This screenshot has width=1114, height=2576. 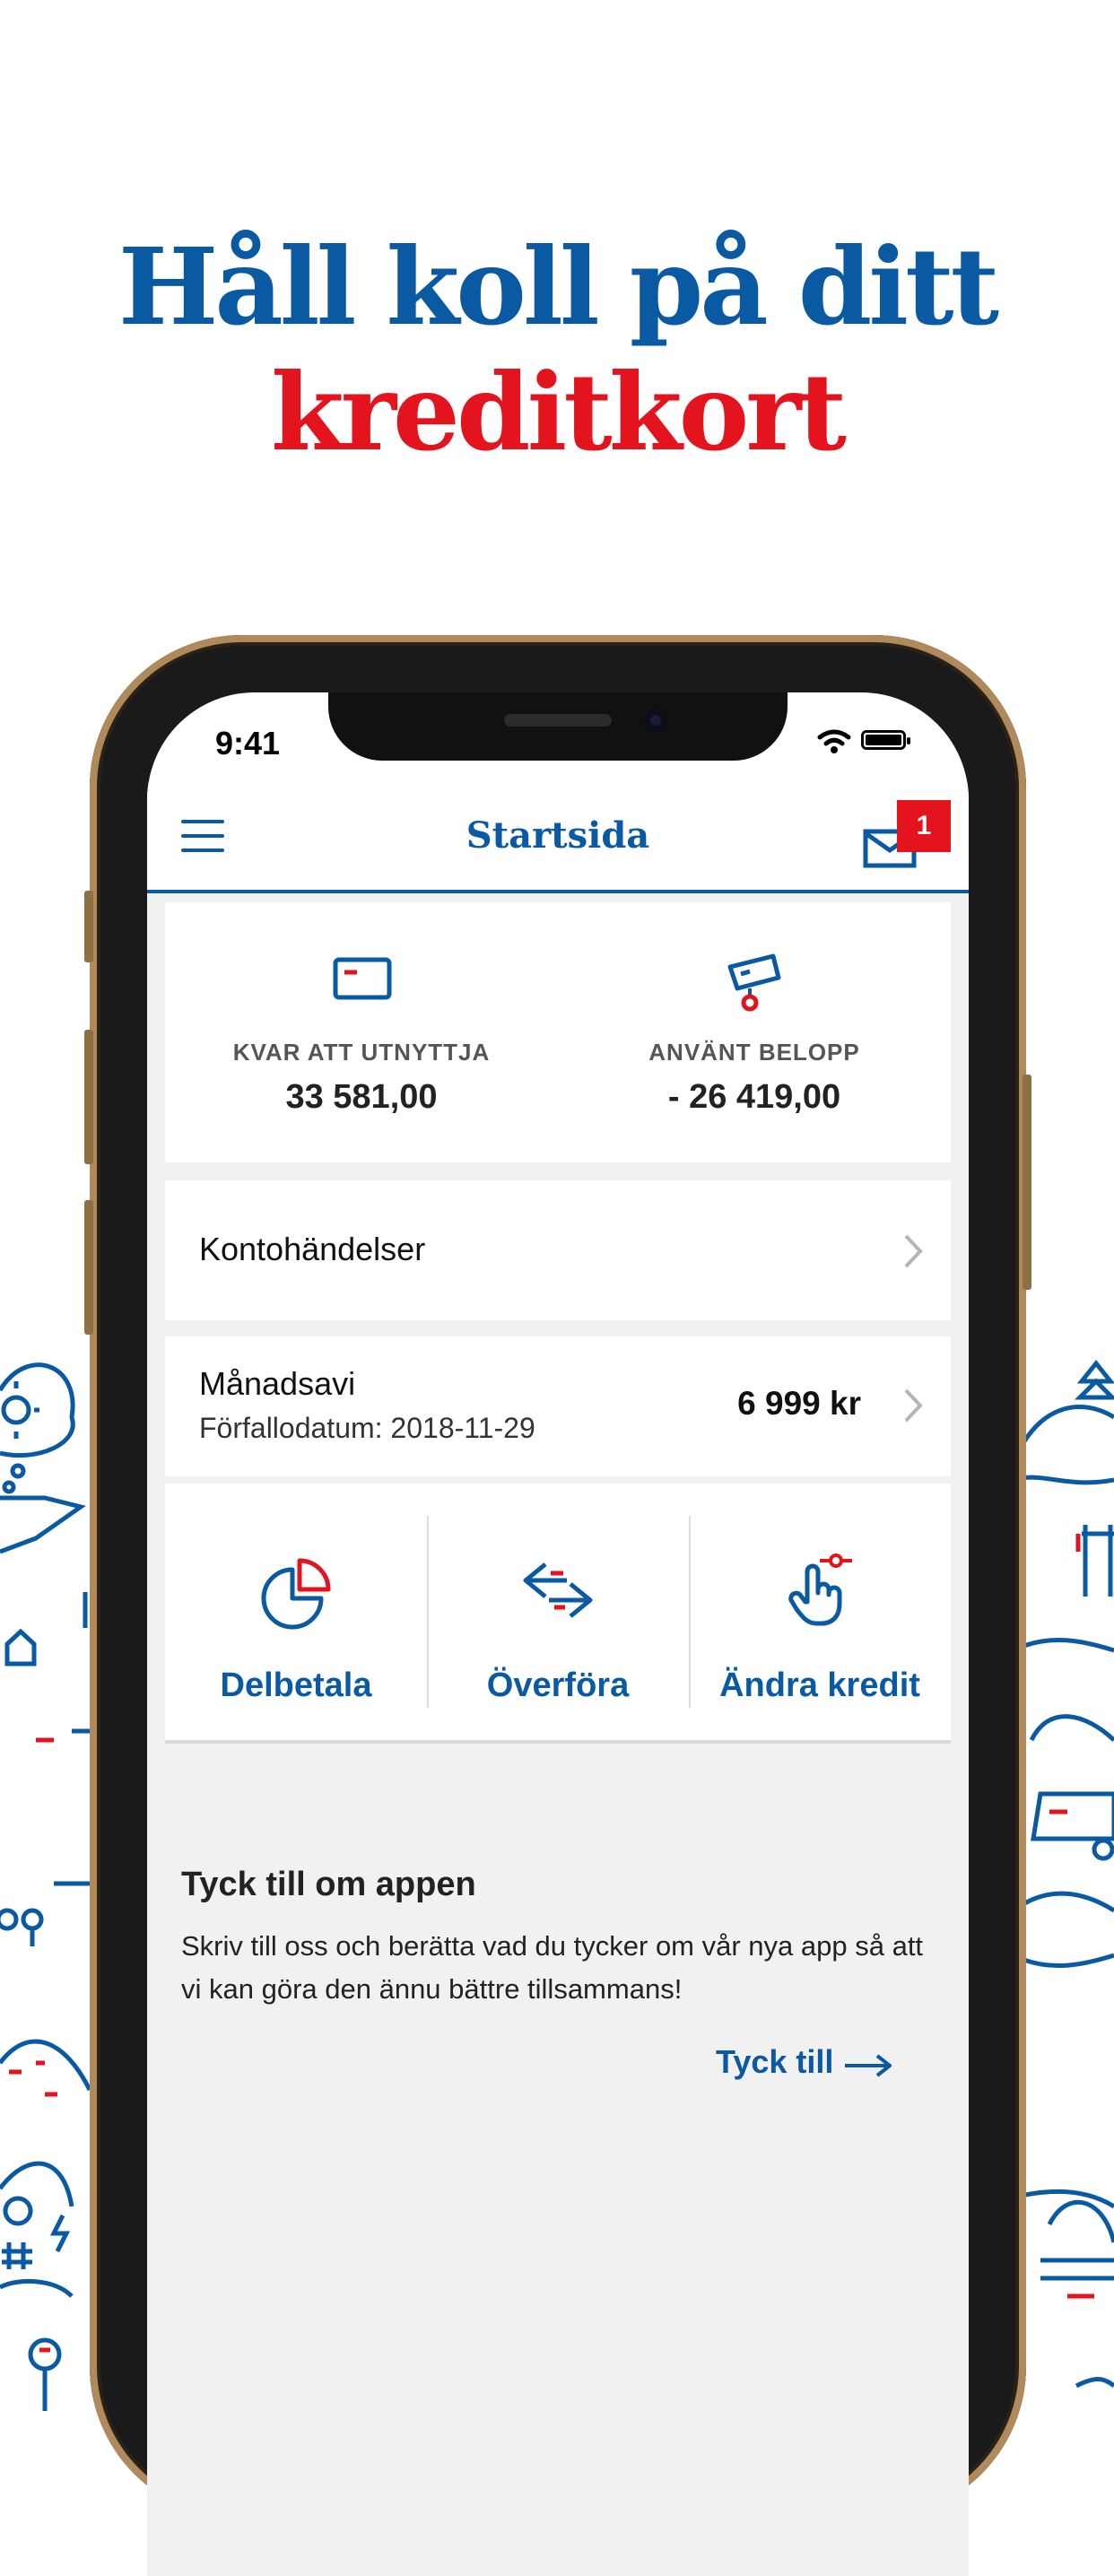 What do you see at coordinates (820, 1589) in the screenshot?
I see `hand-slider-icon` at bounding box center [820, 1589].